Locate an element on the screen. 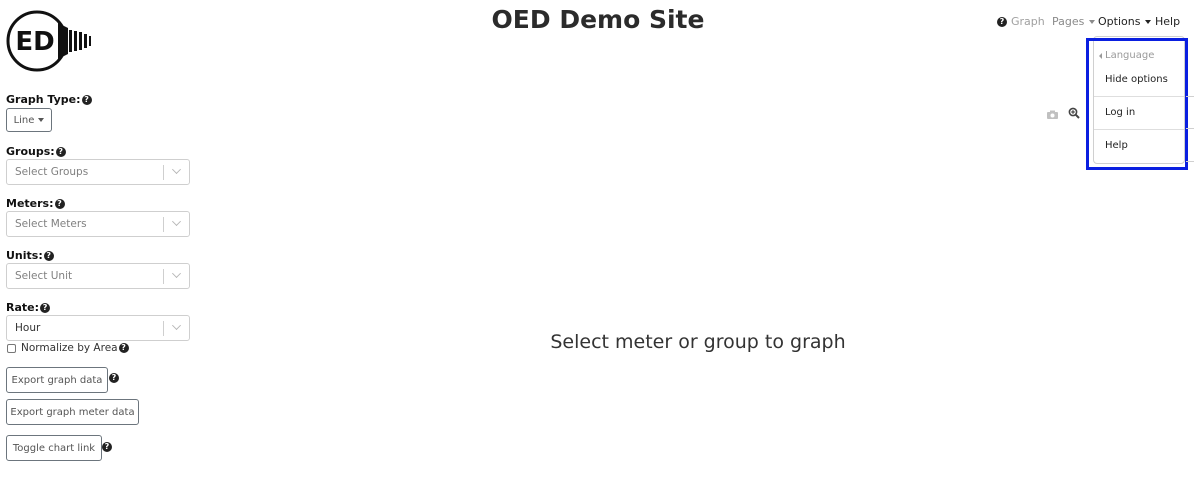 This screenshot has width=1194, height=481. nav-pages-dropdown: Pages is located at coordinates (1074, 21).